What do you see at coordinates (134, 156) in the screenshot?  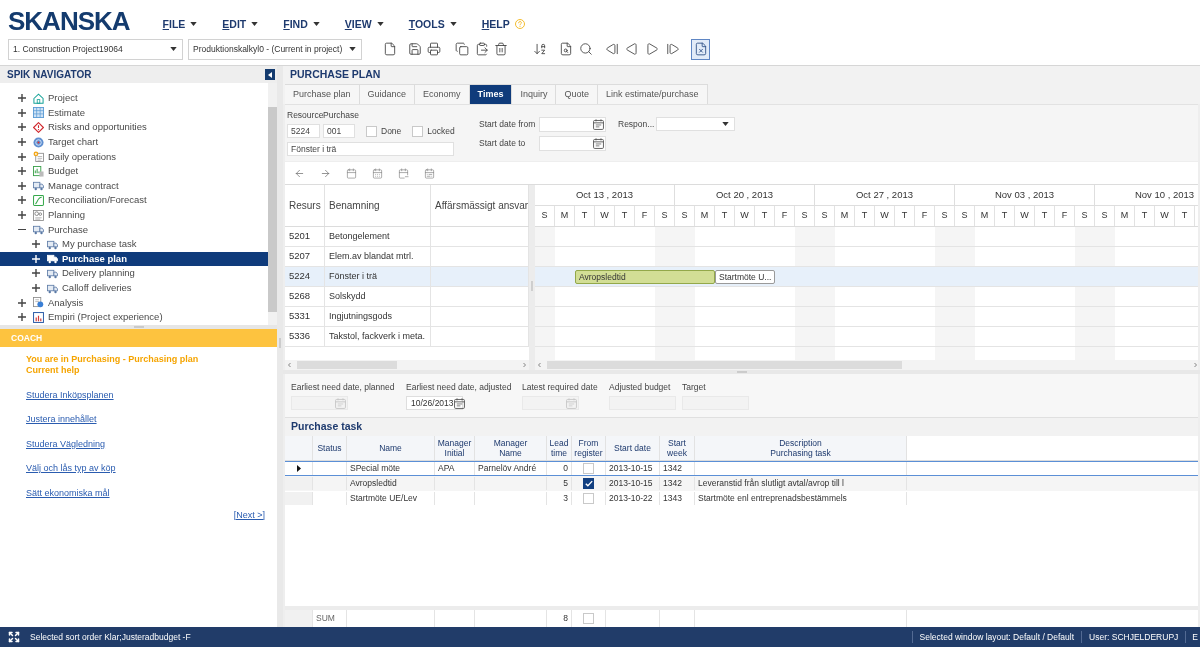 I see `tree-item: Daily operations` at bounding box center [134, 156].